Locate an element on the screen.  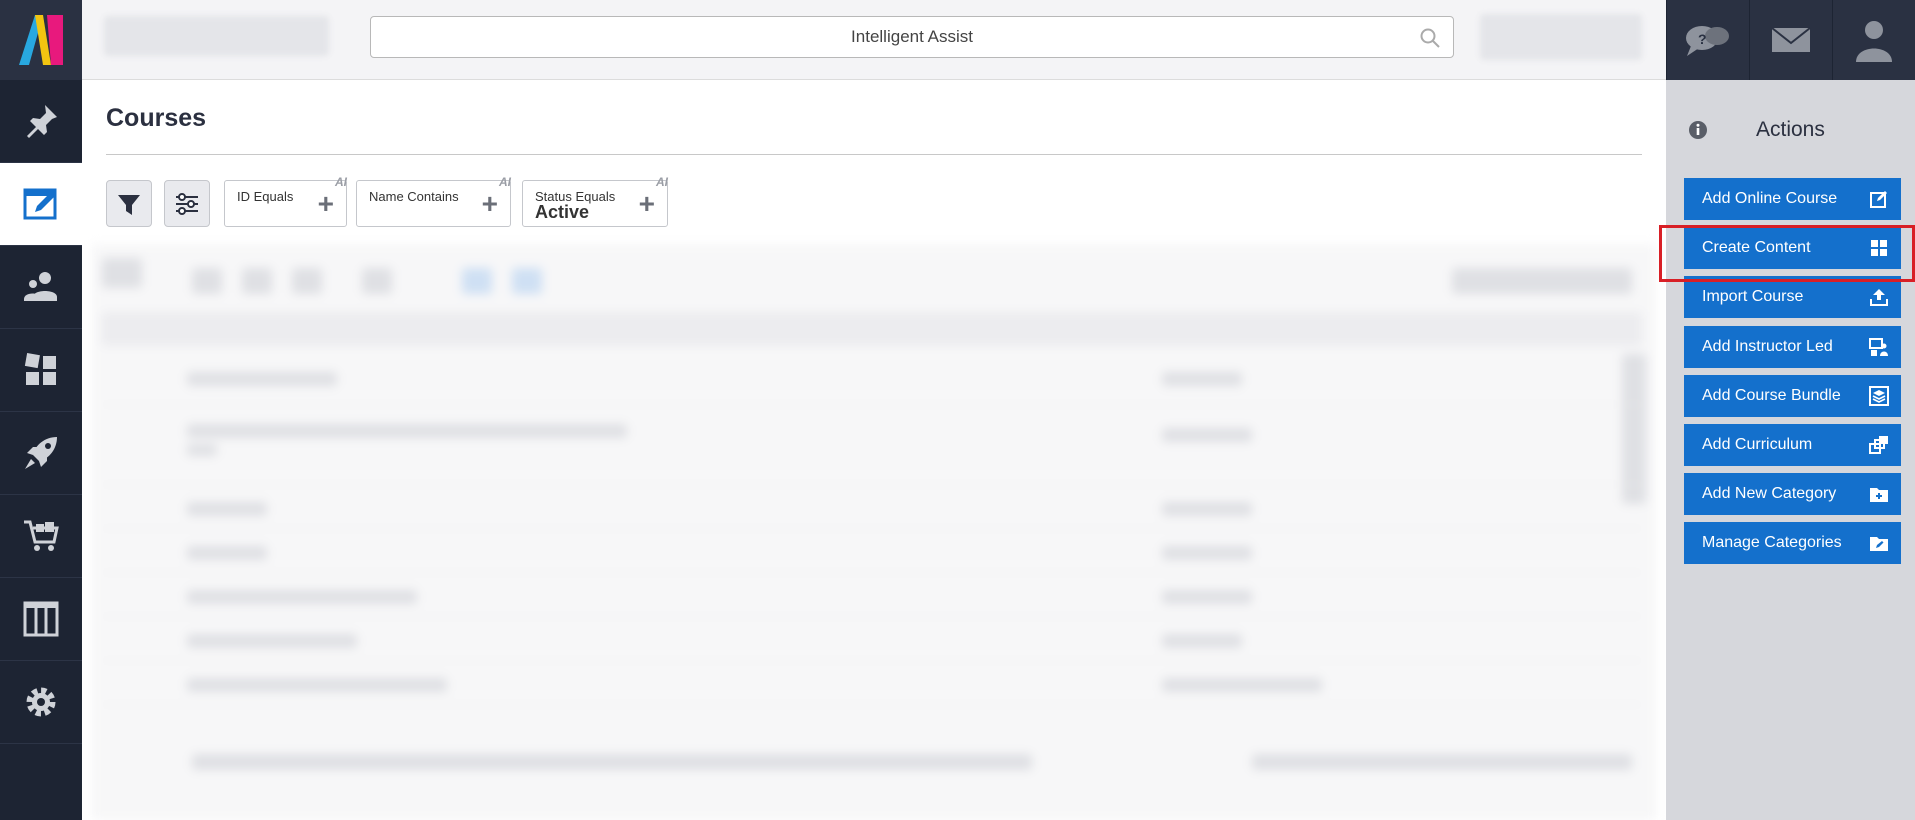
button-label: Import Course is located at coordinates (1753, 296).